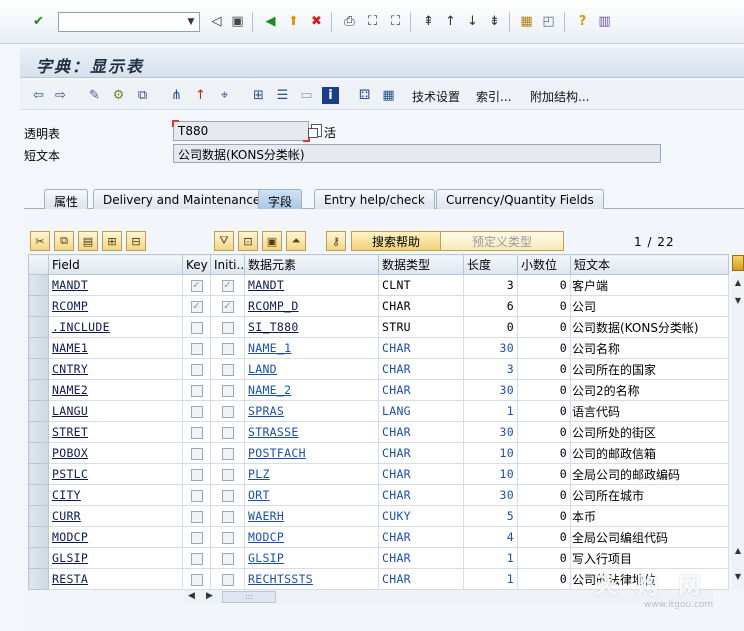  I want to click on field-name-cell-text: GLSIP, so click(70, 558).